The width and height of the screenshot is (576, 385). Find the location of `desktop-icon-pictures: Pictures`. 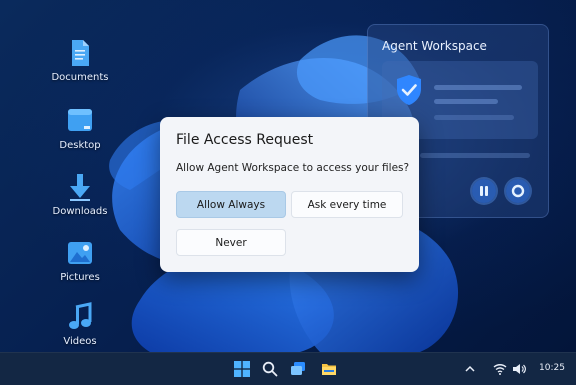

desktop-icon-pictures: Pictures is located at coordinates (80, 260).